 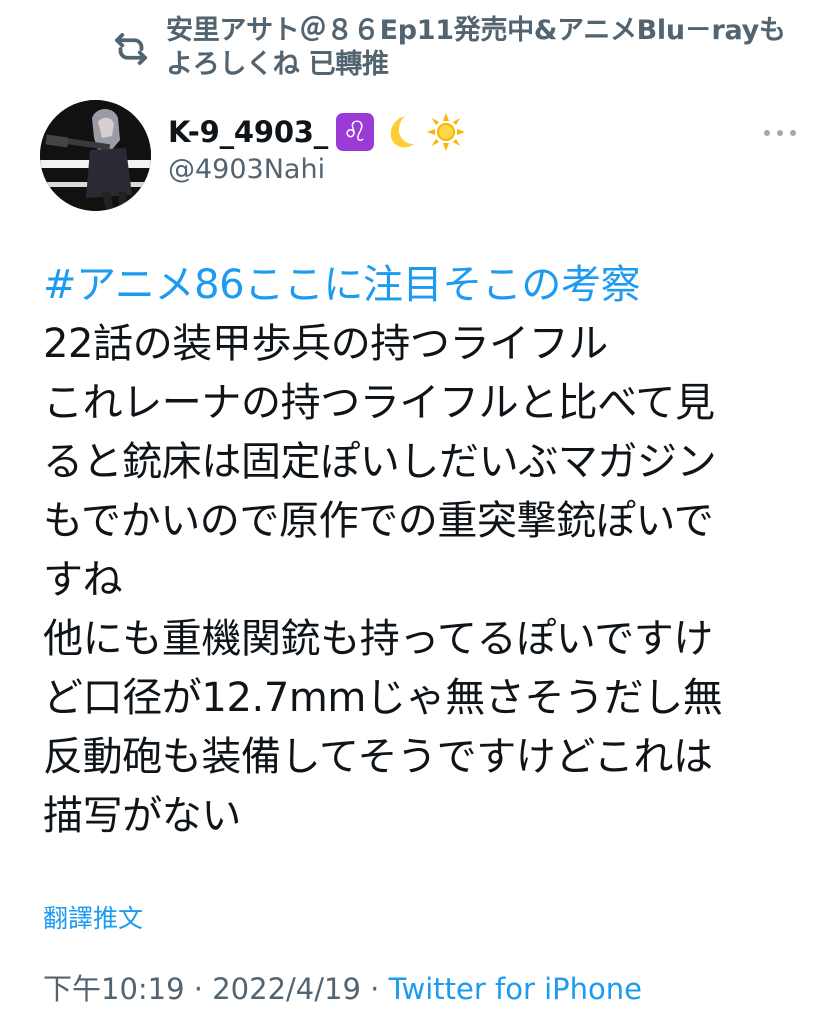 What do you see at coordinates (446, 132) in the screenshot?
I see `sun-icon` at bounding box center [446, 132].